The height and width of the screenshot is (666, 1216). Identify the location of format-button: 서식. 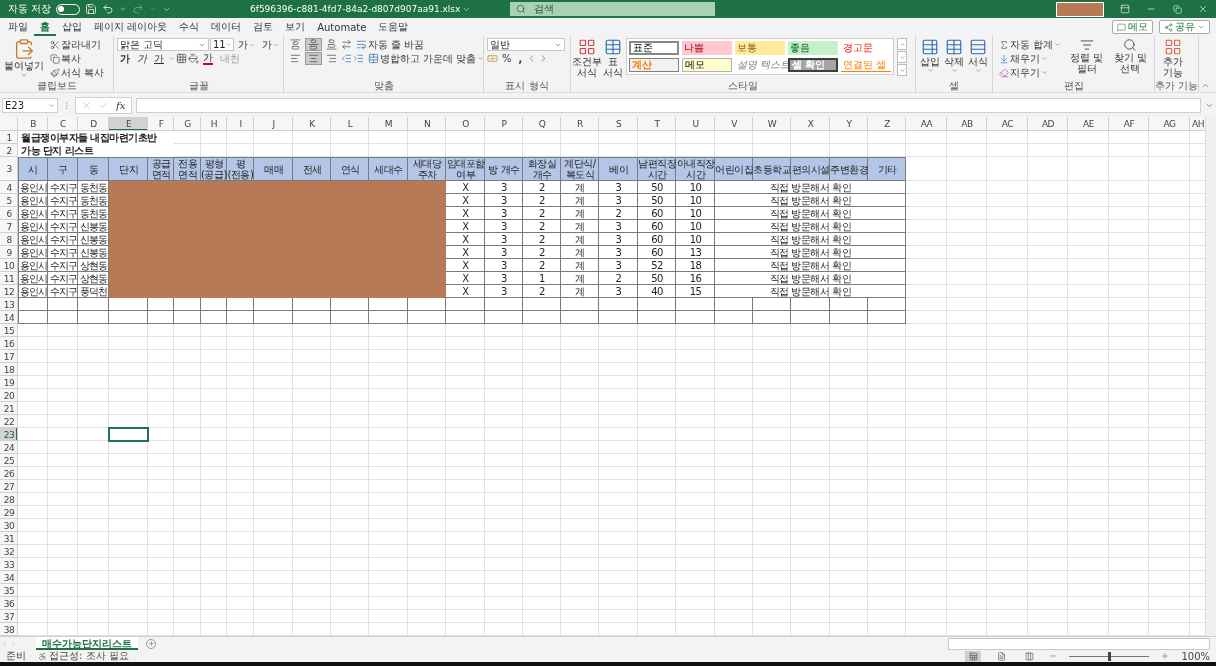
(978, 56).